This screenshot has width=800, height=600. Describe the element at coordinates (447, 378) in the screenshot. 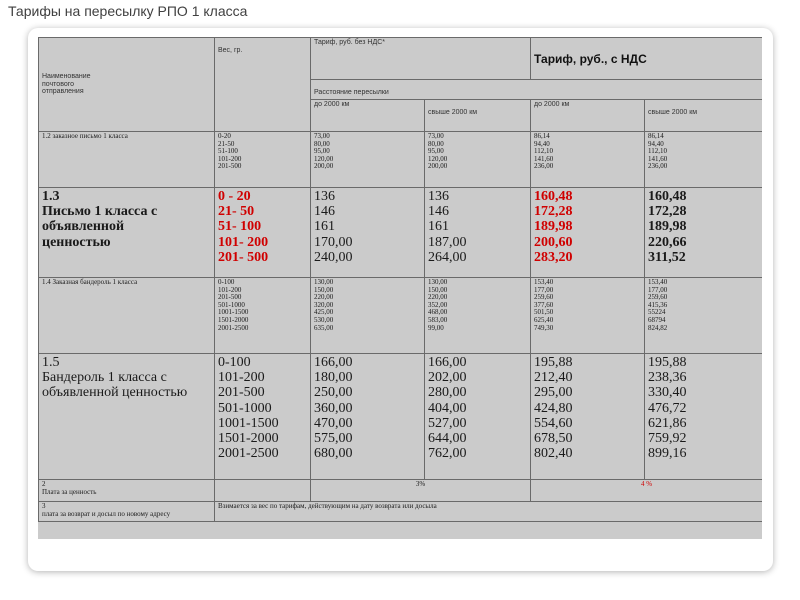

I see `price-value: 202,00` at that location.